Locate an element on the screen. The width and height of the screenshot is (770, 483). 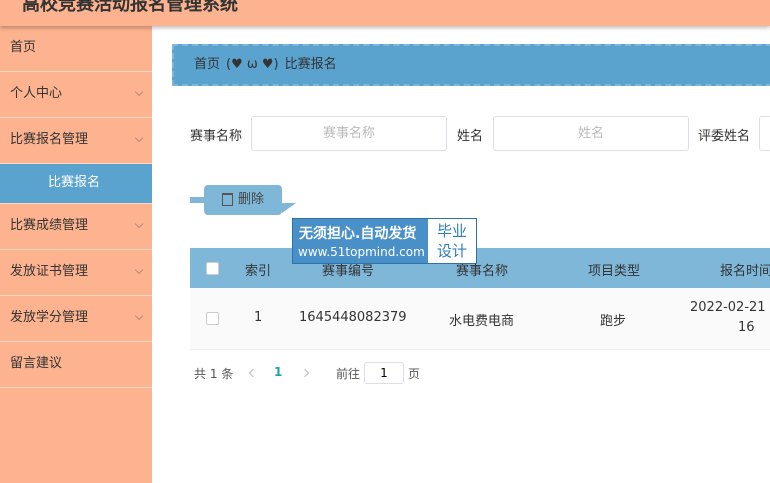
sidebar-item-registration: 比赛报名 is located at coordinates (76, 184).